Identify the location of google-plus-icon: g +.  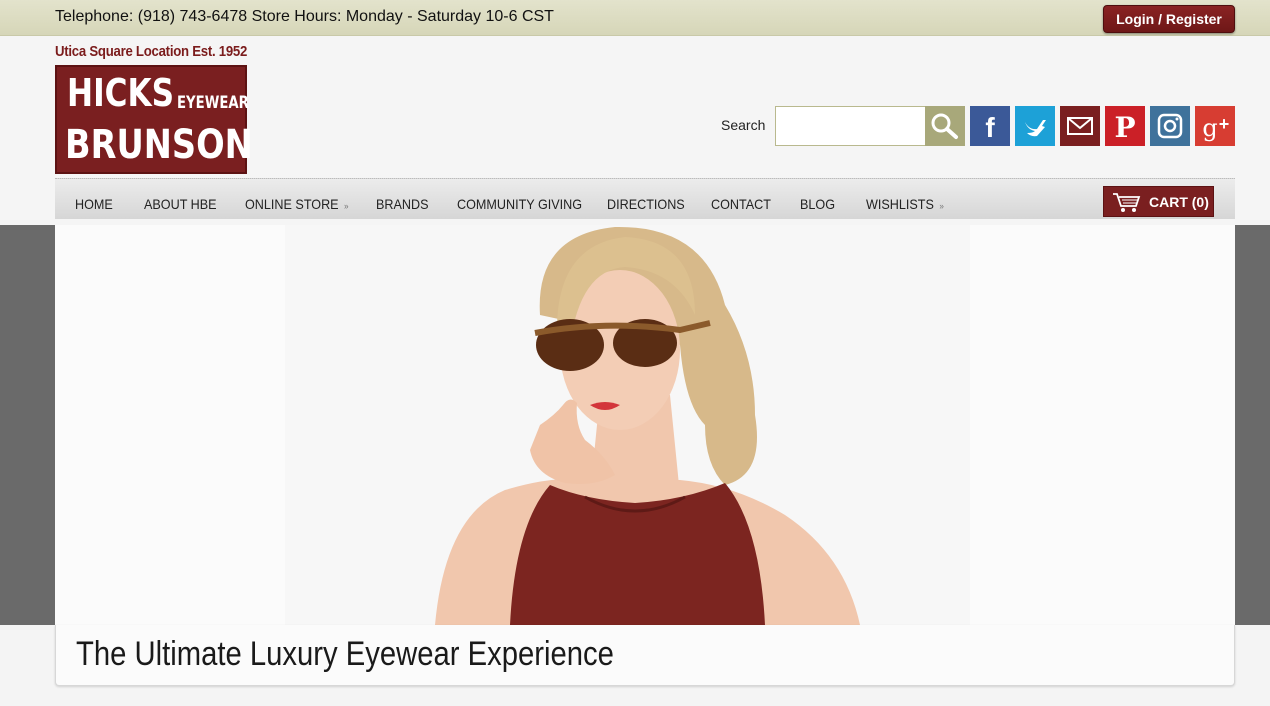
(1215, 126).